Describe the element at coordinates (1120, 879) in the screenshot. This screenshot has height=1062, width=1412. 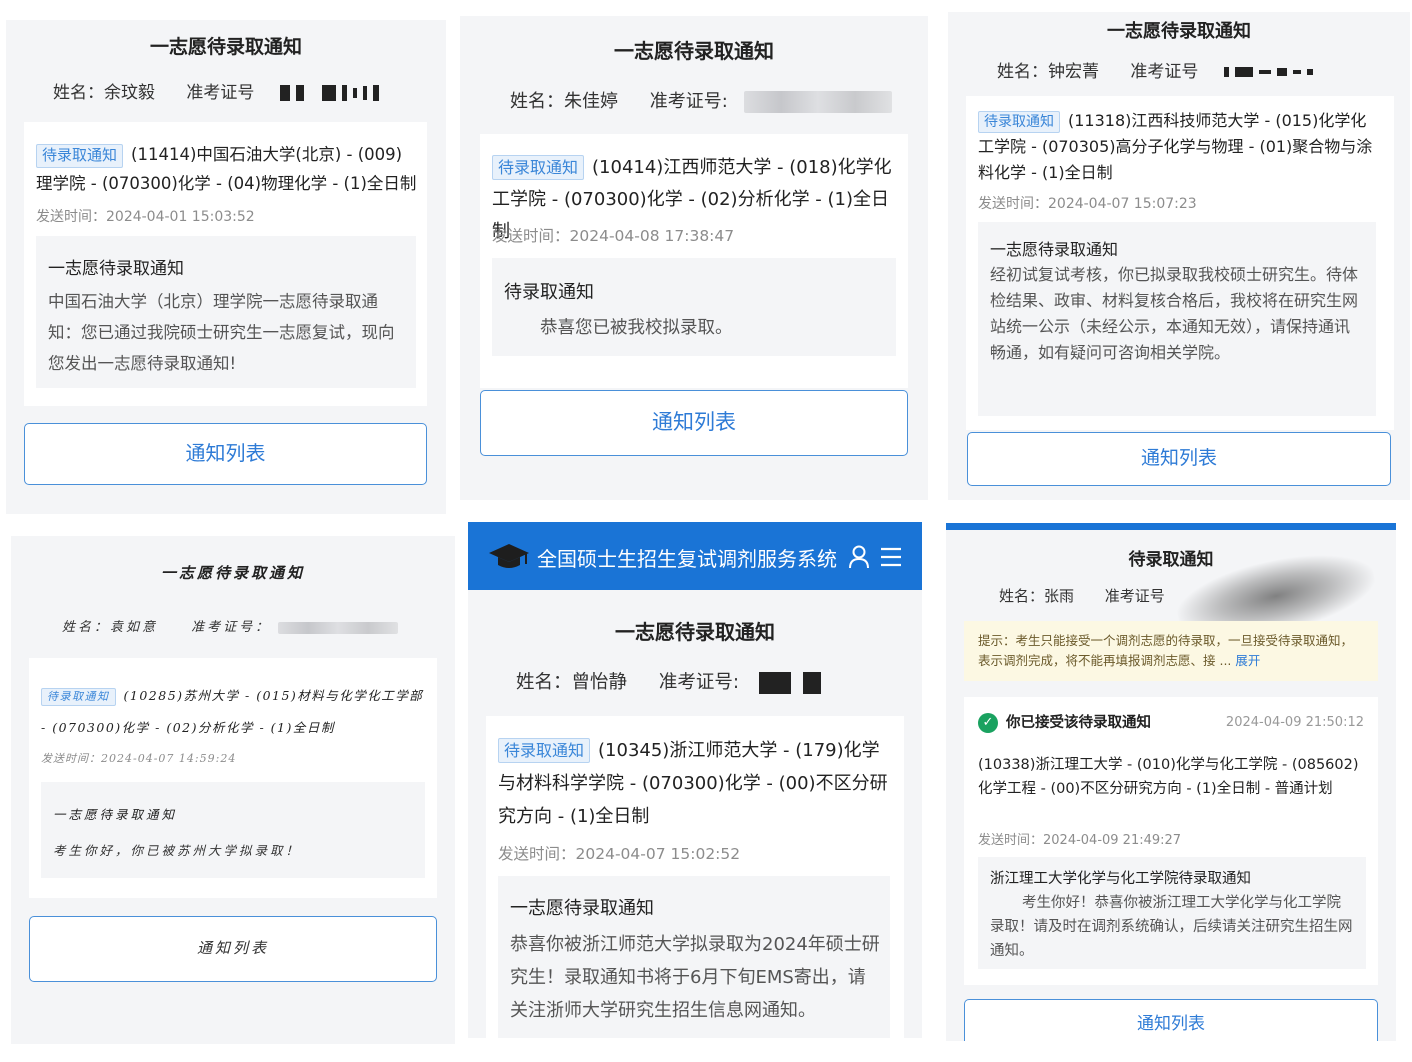
I see `message-title: 浙江理工大学化学与化工学院待录取通知` at that location.